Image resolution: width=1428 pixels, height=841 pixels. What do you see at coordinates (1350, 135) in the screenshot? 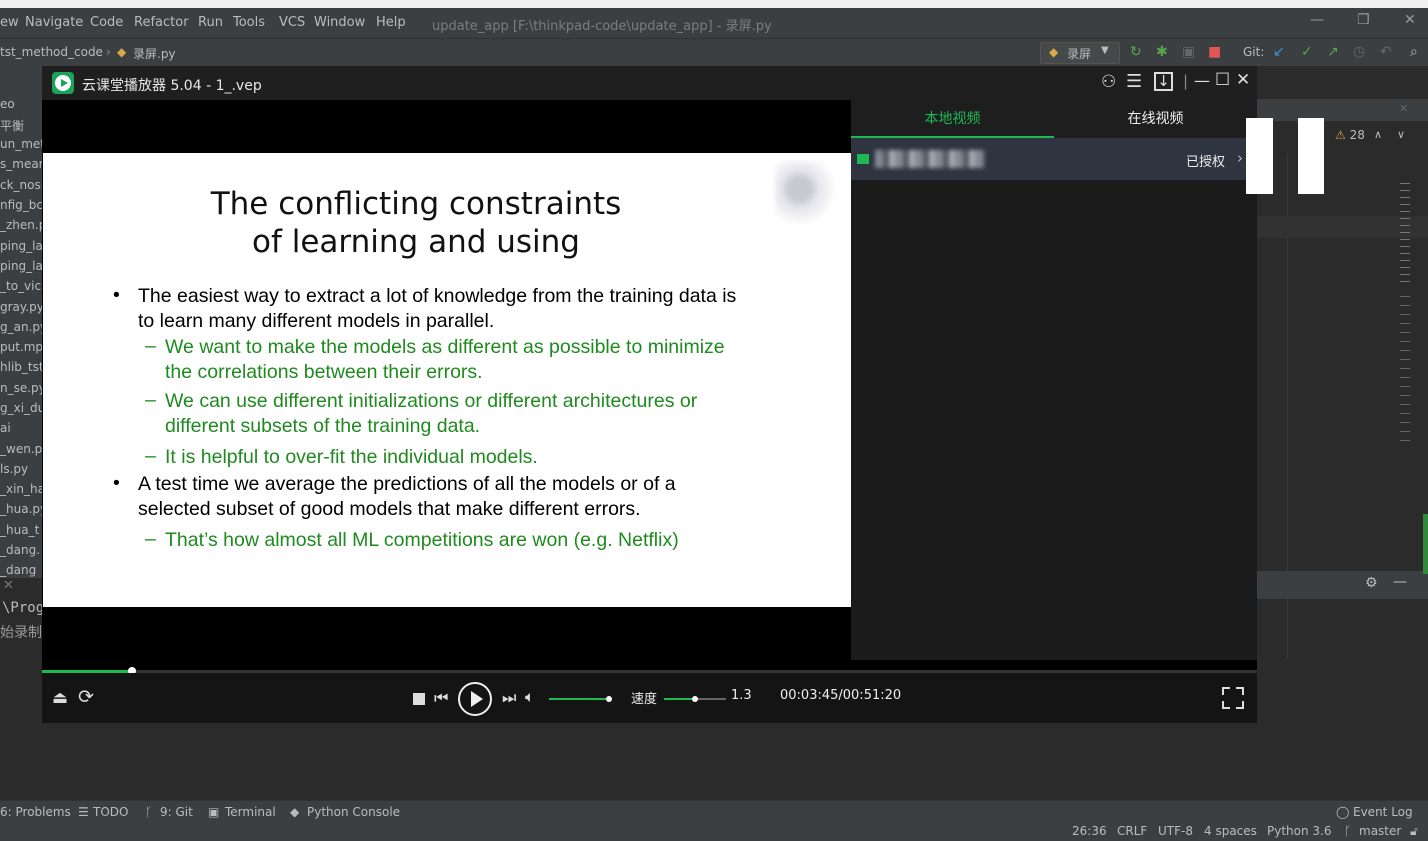
I see `warning-indicator: ⚠ 28` at bounding box center [1350, 135].